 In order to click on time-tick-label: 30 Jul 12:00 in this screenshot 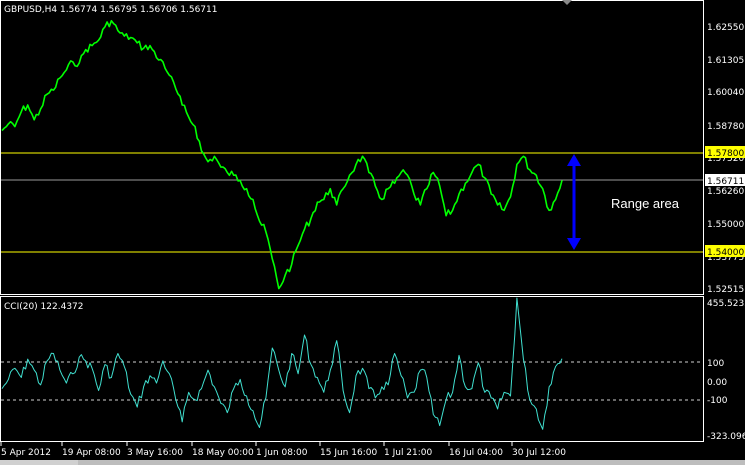, I will do `click(539, 453)`.